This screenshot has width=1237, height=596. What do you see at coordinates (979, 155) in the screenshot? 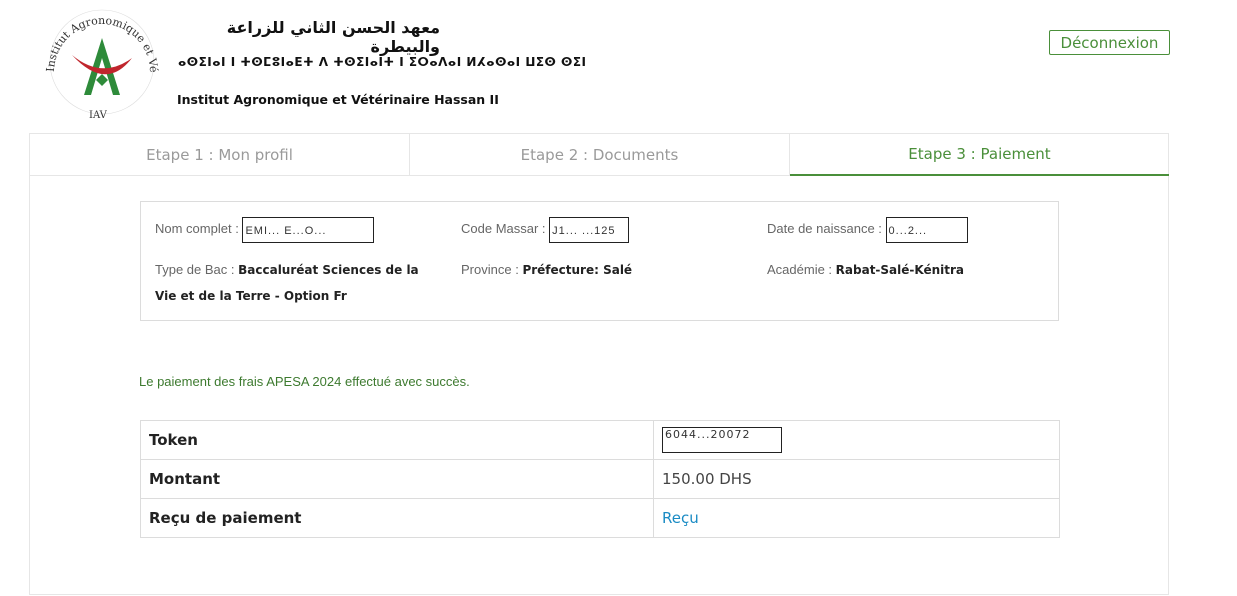
I see `tab-step-3-payment: Etape 3 : Paiement` at bounding box center [979, 155].